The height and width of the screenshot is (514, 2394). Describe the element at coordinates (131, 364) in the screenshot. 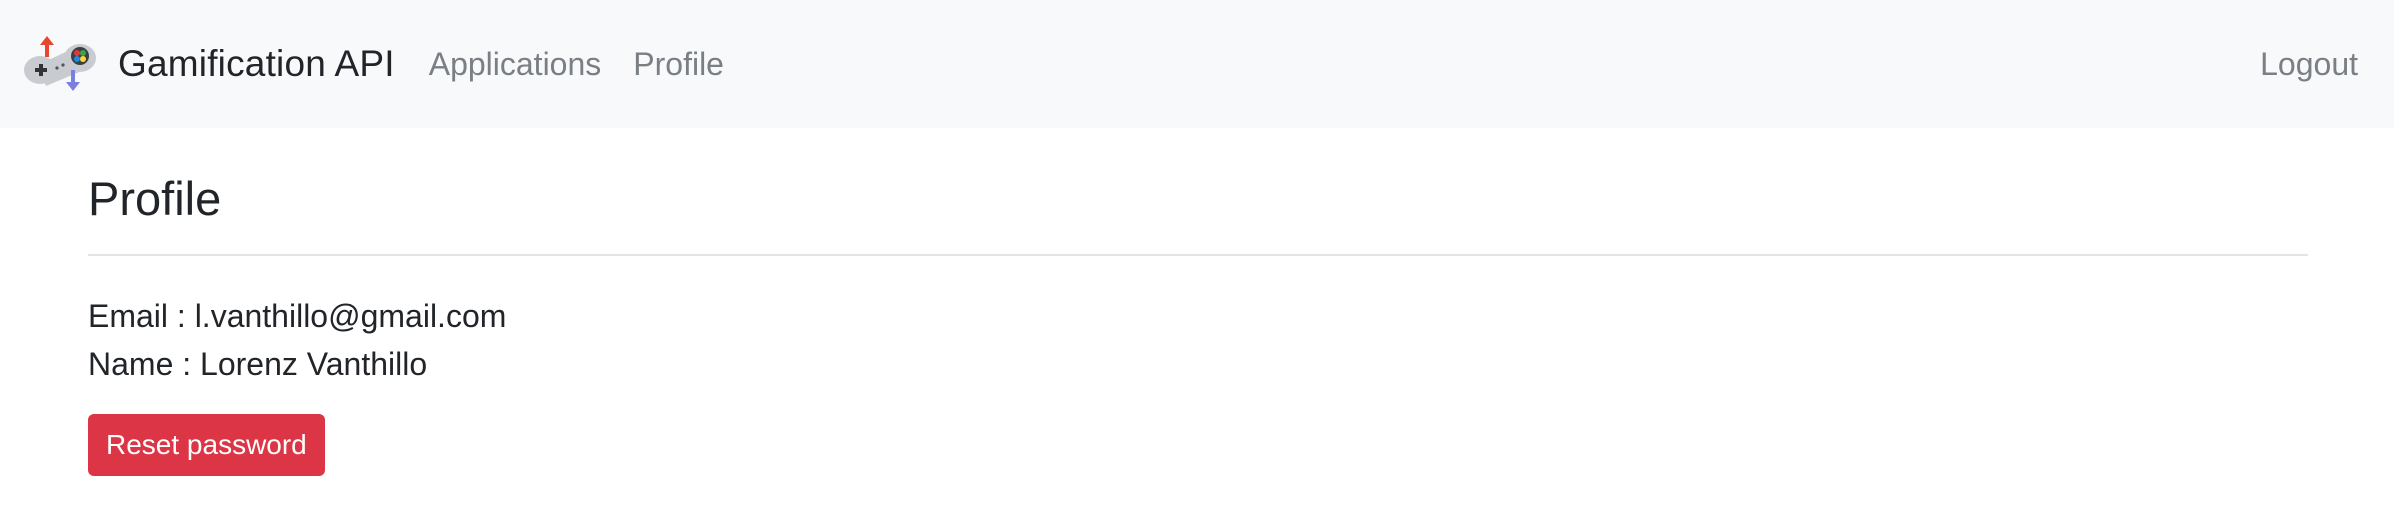

I see `name-label: Name` at that location.